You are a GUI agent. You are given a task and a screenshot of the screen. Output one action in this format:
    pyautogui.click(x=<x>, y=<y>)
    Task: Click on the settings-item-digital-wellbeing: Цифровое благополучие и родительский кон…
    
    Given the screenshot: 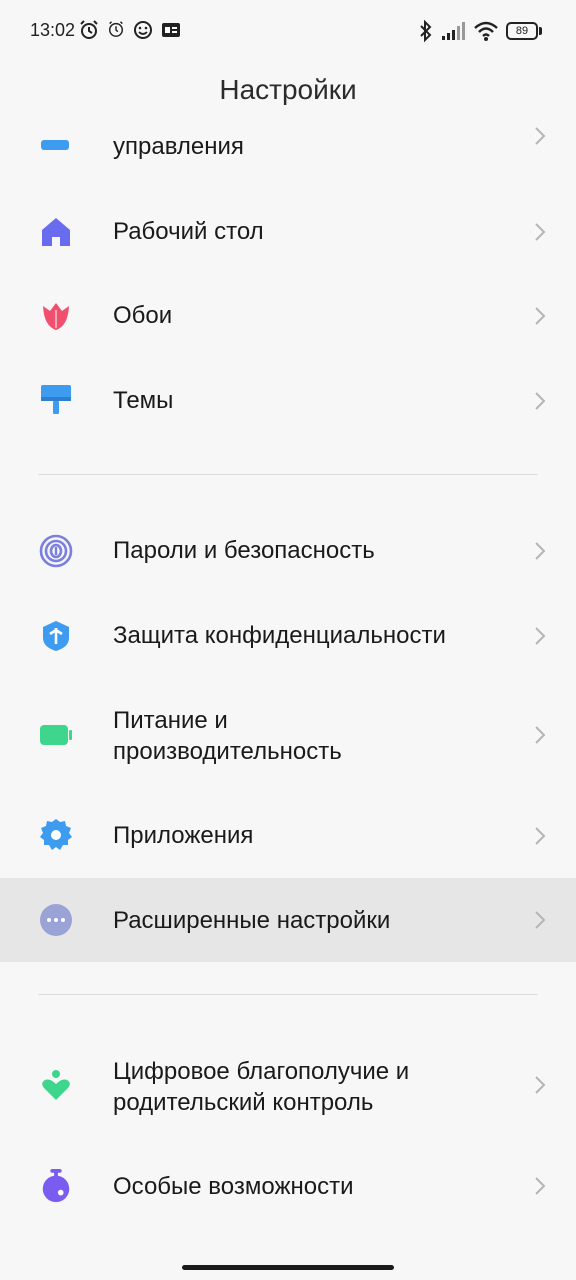 What is the action you would take?
    pyautogui.click(x=288, y=1087)
    